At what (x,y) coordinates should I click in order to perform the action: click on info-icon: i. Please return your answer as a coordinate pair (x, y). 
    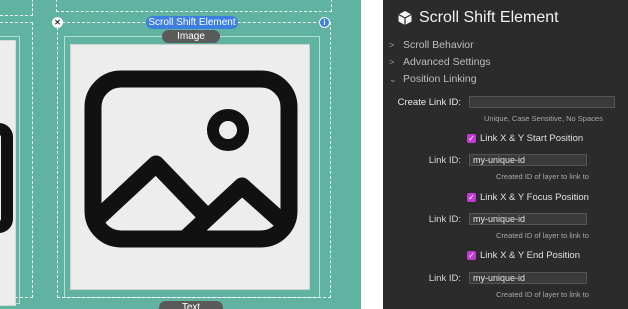
    Looking at the image, I should click on (324, 22).